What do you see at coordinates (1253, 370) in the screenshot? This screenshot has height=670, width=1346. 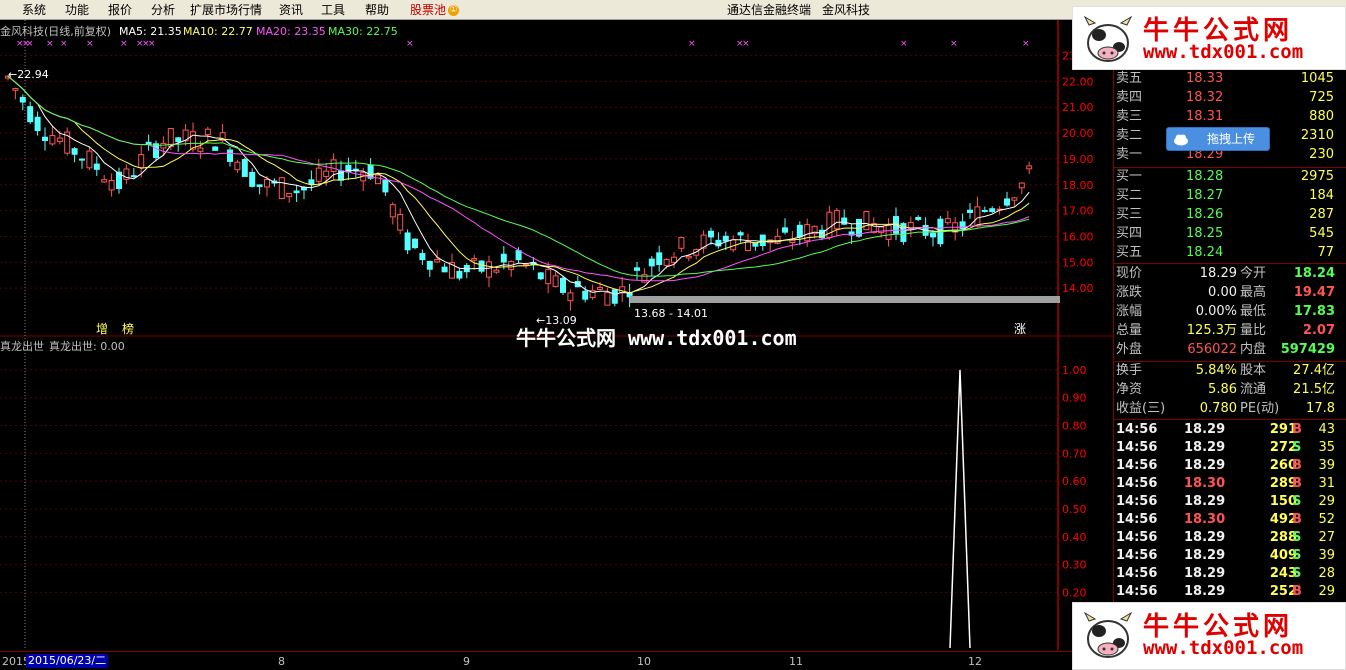 I see `stat-label: 股本` at bounding box center [1253, 370].